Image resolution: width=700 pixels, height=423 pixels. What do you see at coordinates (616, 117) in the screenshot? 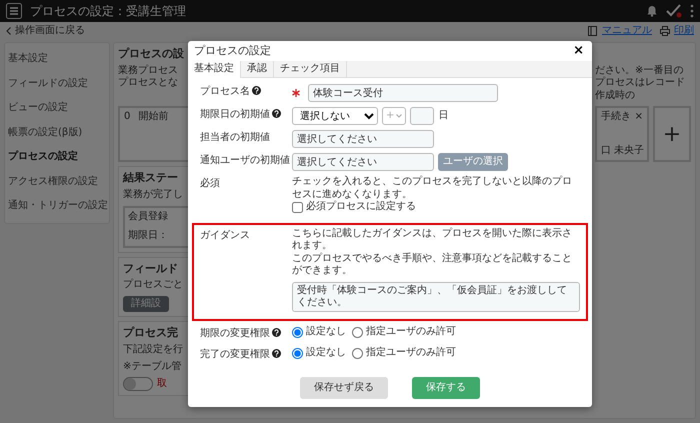
I see `process-name: 手続き` at bounding box center [616, 117].